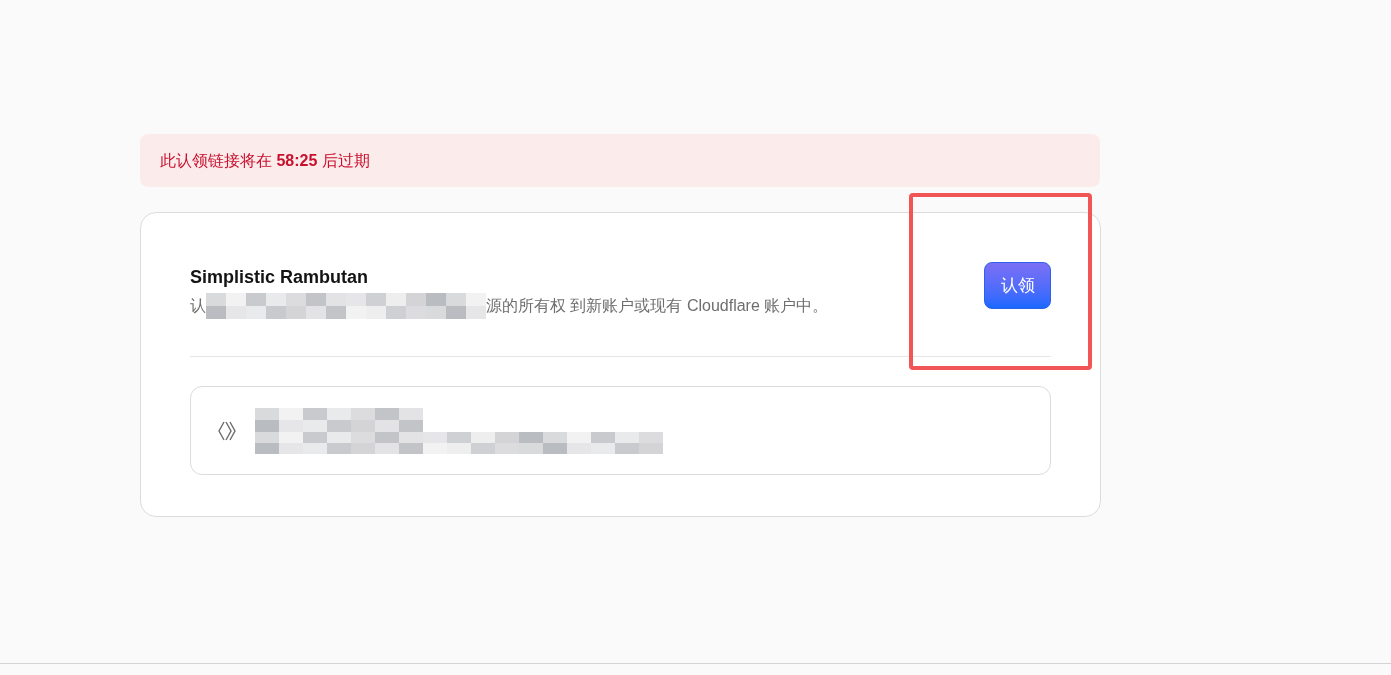 This screenshot has width=1391, height=675. I want to click on claim-button: 认领, so click(1017, 285).